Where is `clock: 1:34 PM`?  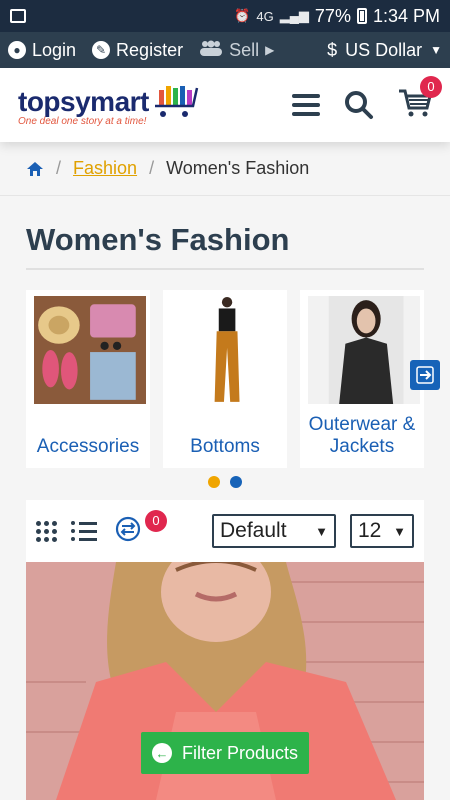 clock: 1:34 PM is located at coordinates (406, 15).